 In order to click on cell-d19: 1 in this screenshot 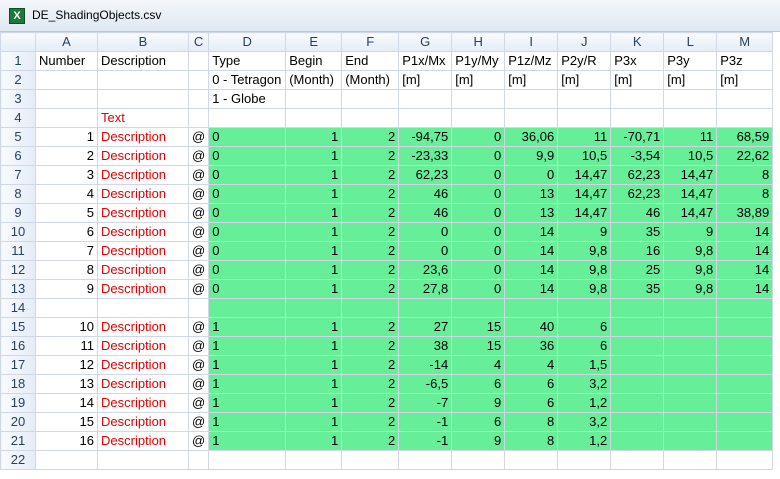, I will do `click(247, 403)`.